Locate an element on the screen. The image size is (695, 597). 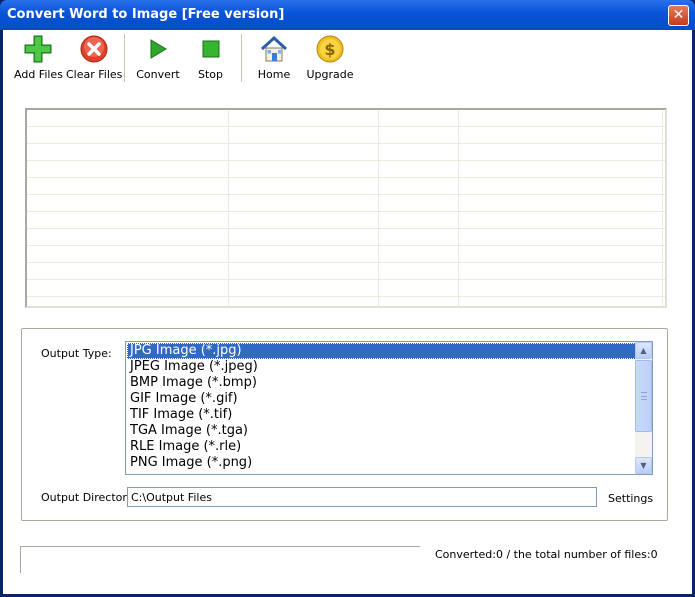
clear-files-button: Clear Files is located at coordinates (94, 59).